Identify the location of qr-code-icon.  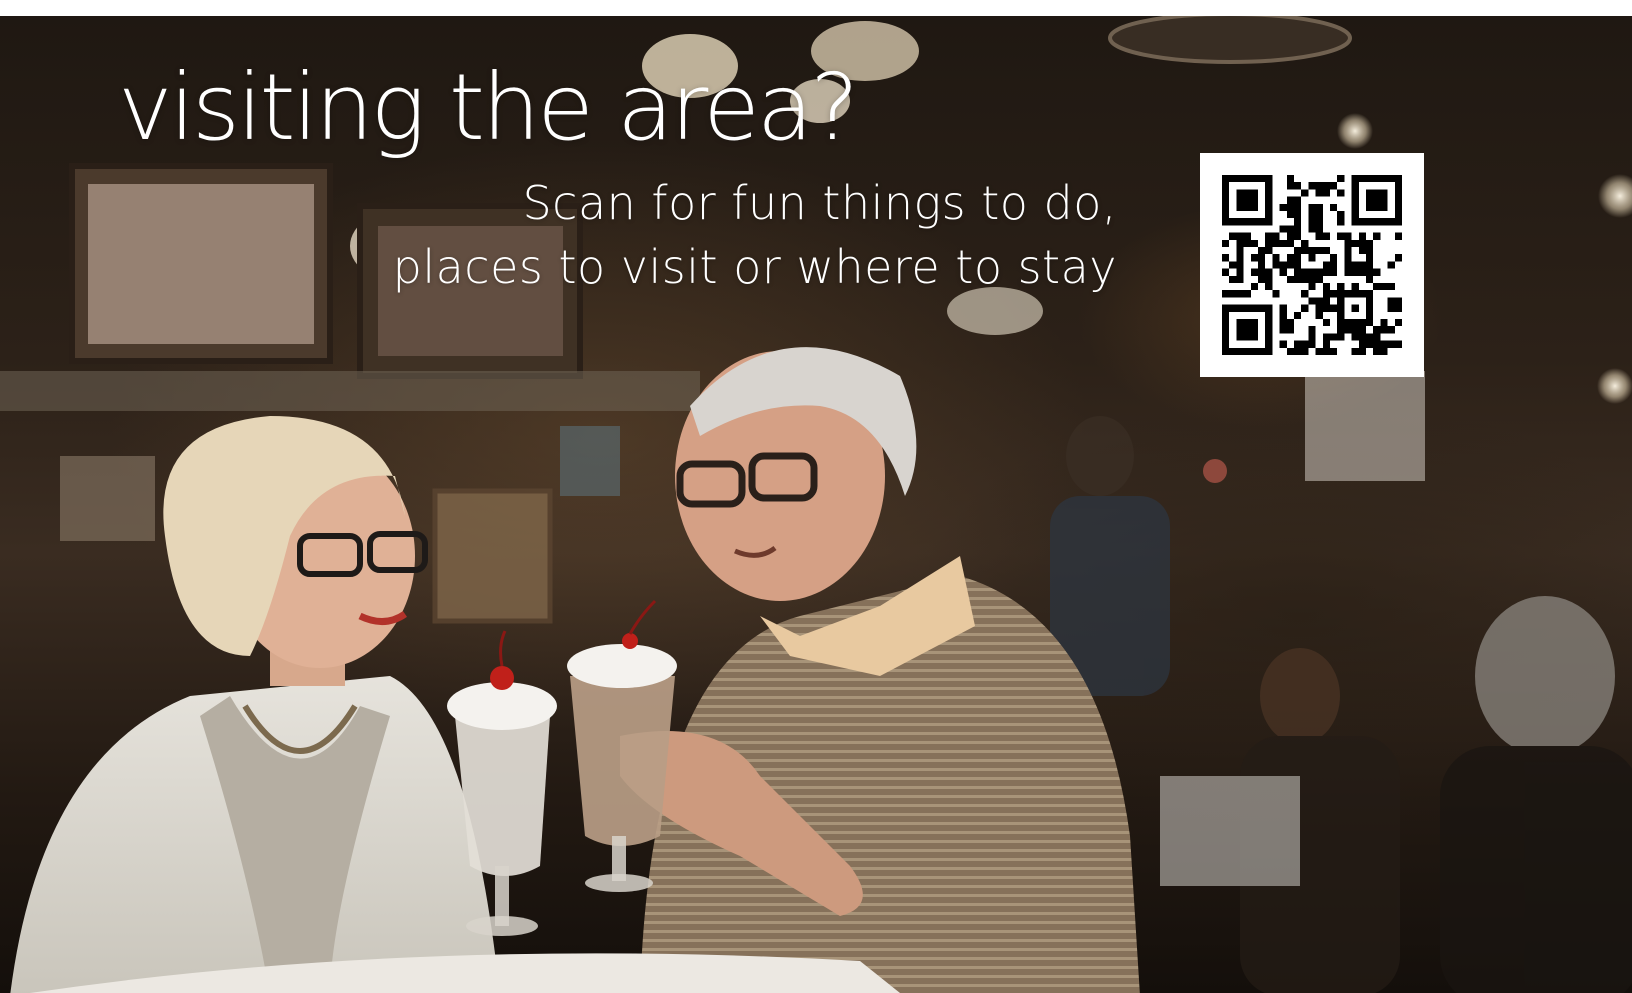
(1312, 265).